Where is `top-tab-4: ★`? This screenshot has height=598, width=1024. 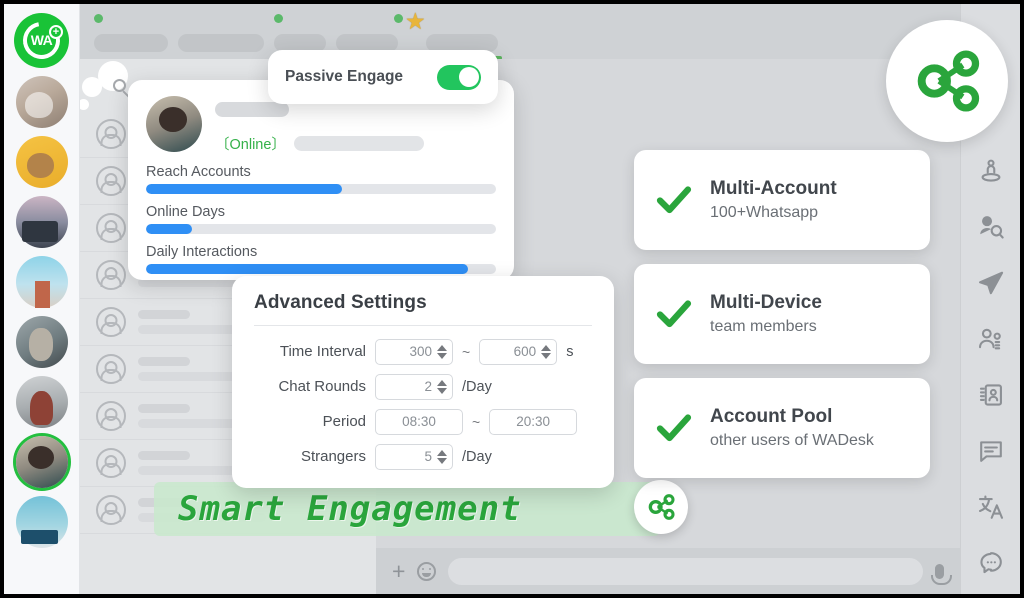 top-tab-4: ★ is located at coordinates (448, 34).